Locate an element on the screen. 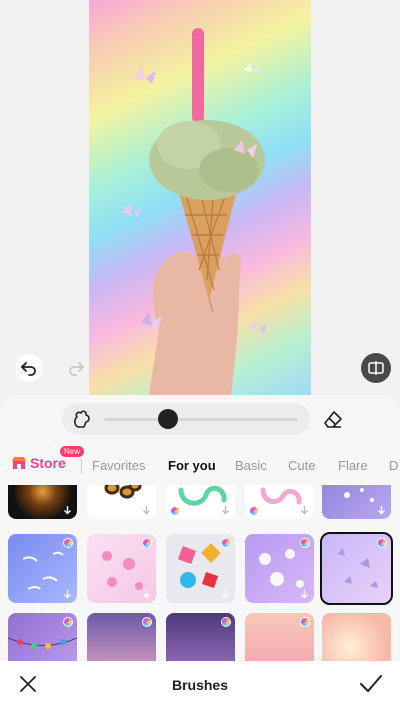 The width and height of the screenshot is (400, 711). brush-string-lights is located at coordinates (42, 637).